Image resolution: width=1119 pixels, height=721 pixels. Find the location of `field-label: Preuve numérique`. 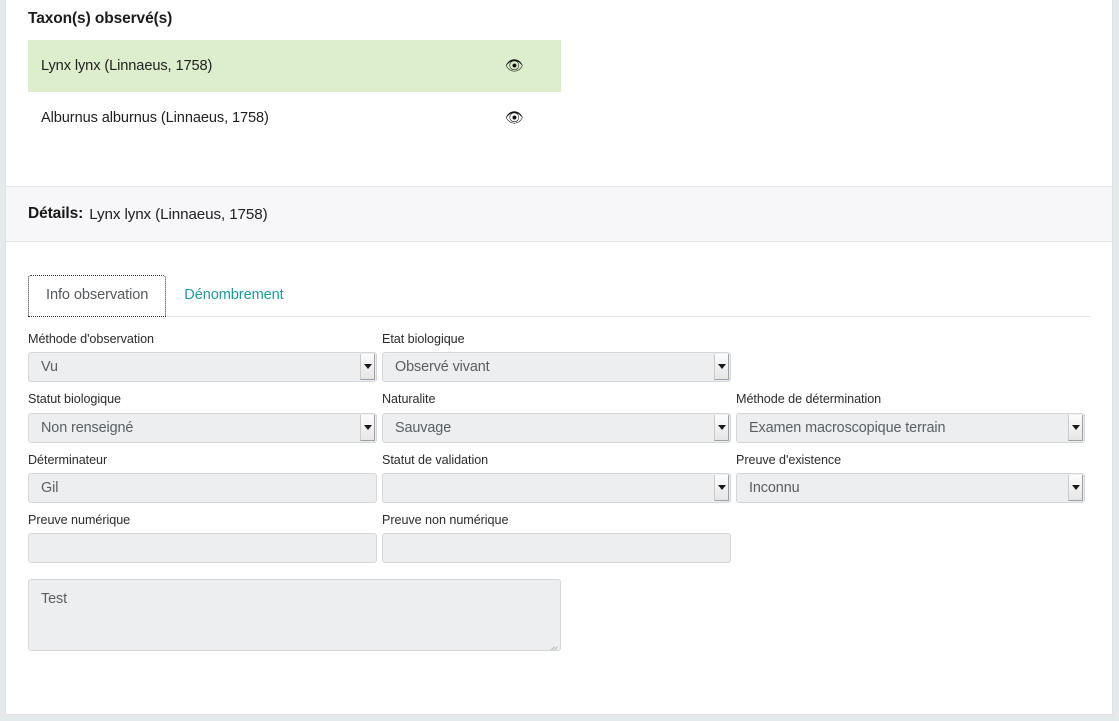

field-label: Preuve numérique is located at coordinates (79, 520).